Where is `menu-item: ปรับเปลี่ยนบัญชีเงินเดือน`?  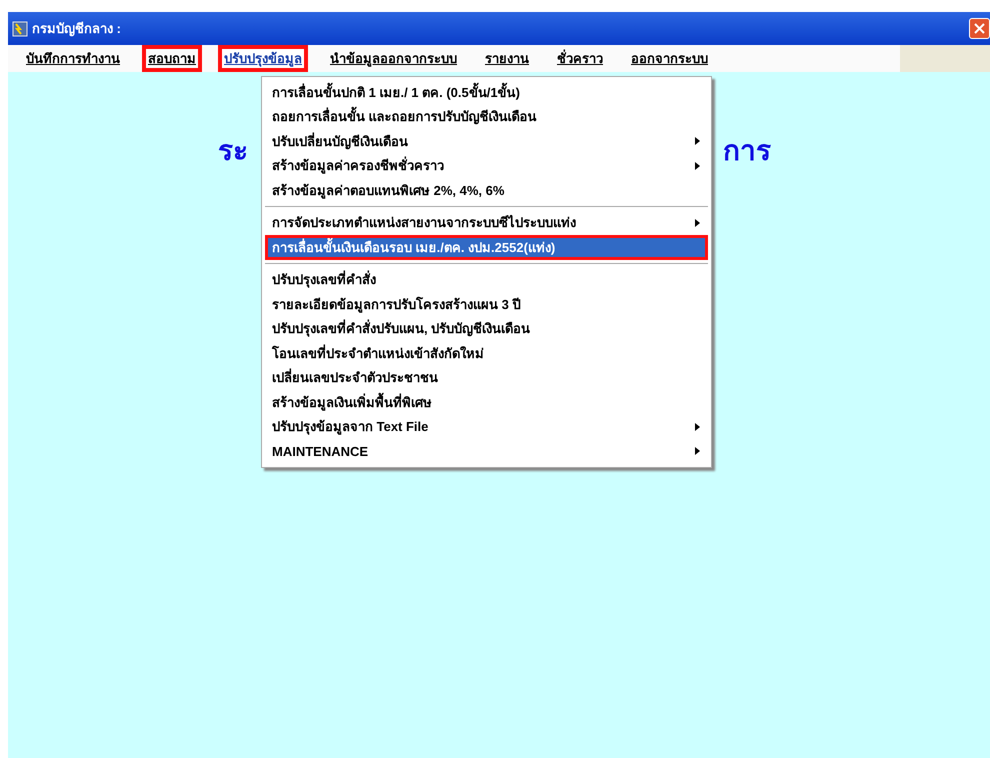
menu-item: ปรับเปลี่ยนบัญชีเงินเดือน is located at coordinates (486, 141).